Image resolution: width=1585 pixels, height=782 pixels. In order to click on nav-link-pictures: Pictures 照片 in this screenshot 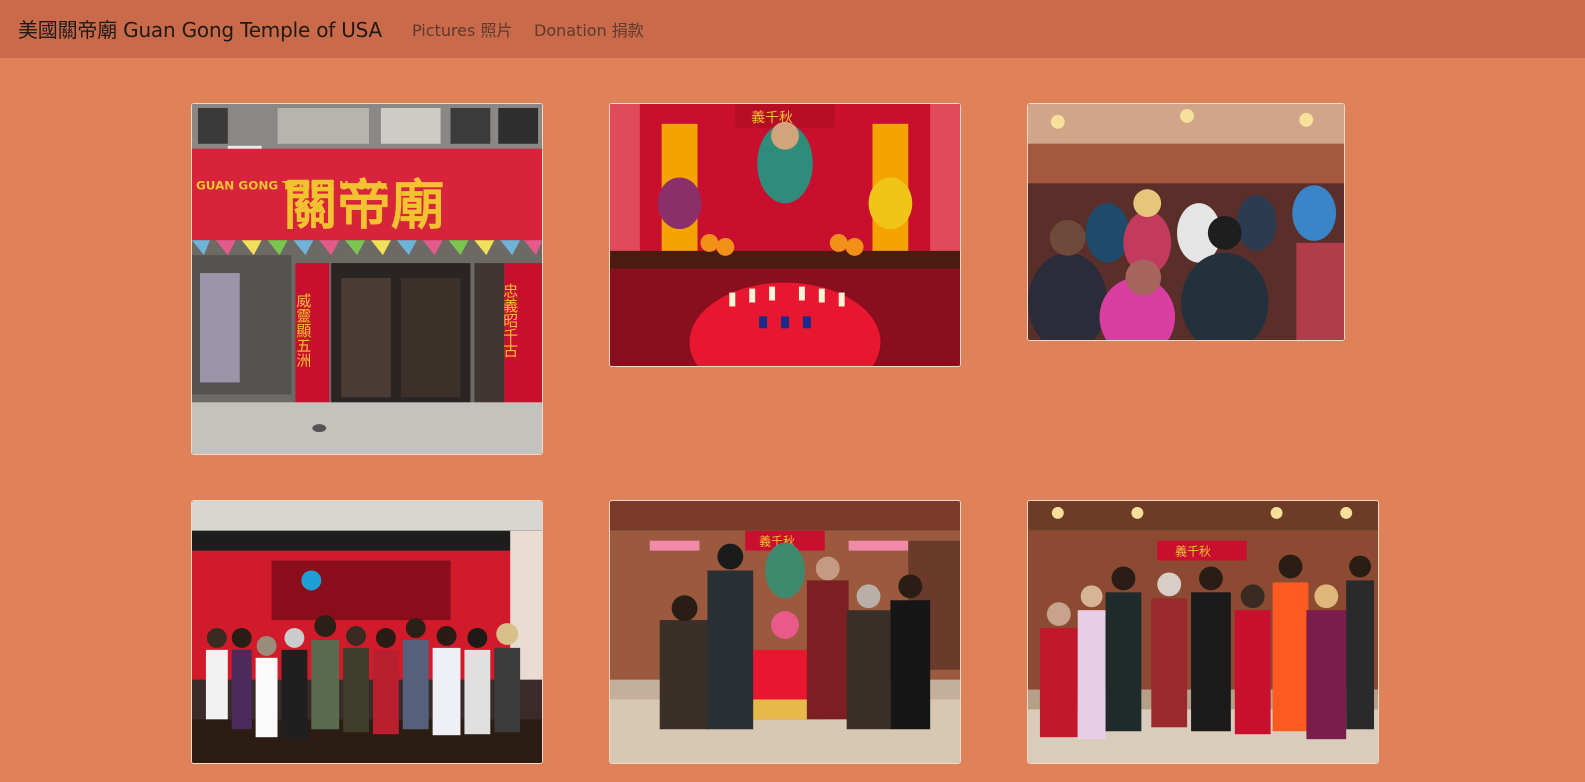, I will do `click(462, 29)`.